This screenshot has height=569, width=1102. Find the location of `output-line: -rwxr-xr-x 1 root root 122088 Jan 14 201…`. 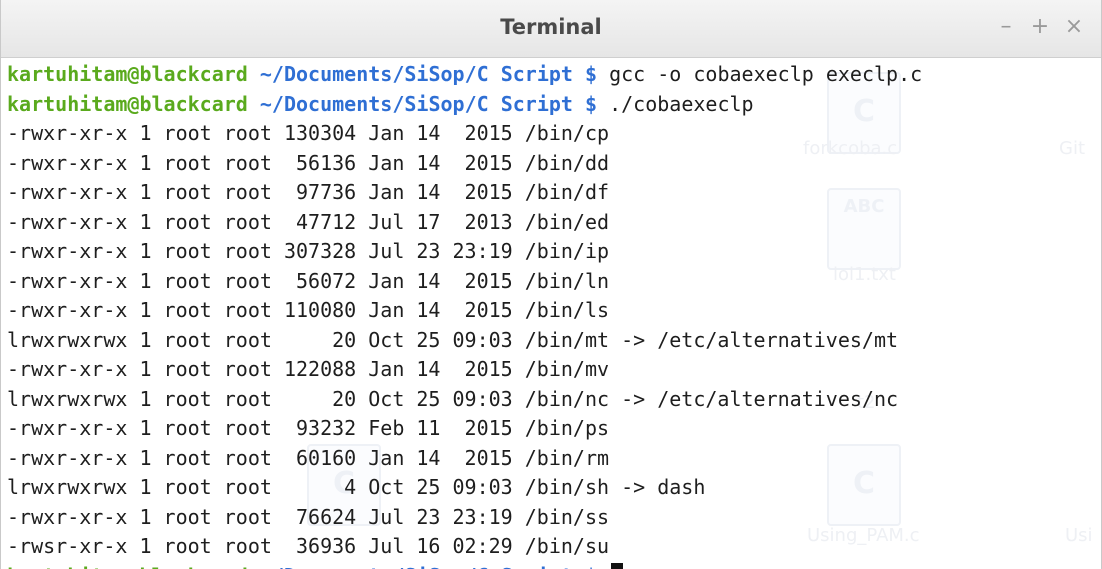

output-line: -rwxr-xr-x 1 root root 122088 Jan 14 201… is located at coordinates (308, 369).